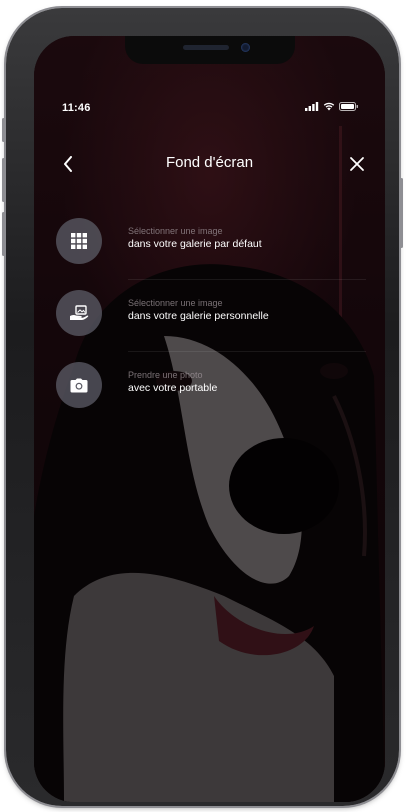 The image size is (407, 812). I want to click on speaker-grille, so click(205, 47).